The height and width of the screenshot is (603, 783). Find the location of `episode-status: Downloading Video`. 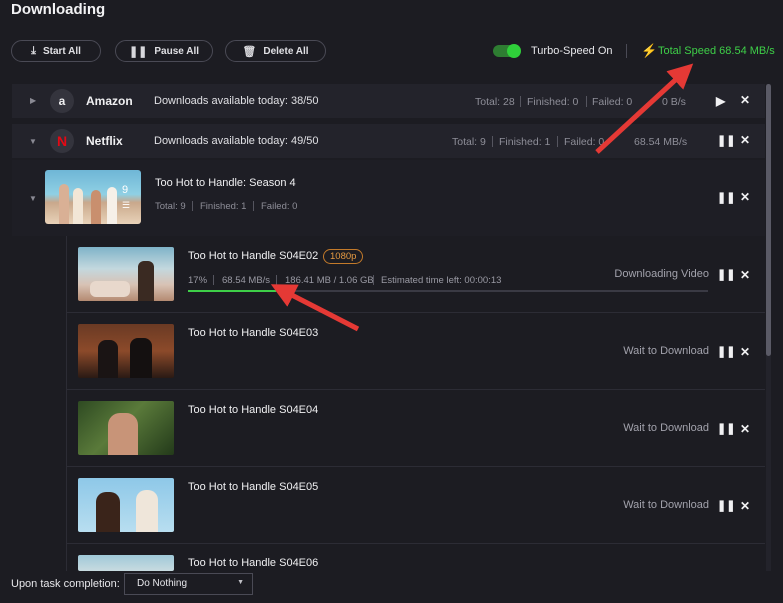

episode-status: Downloading Video is located at coordinates (661, 274).